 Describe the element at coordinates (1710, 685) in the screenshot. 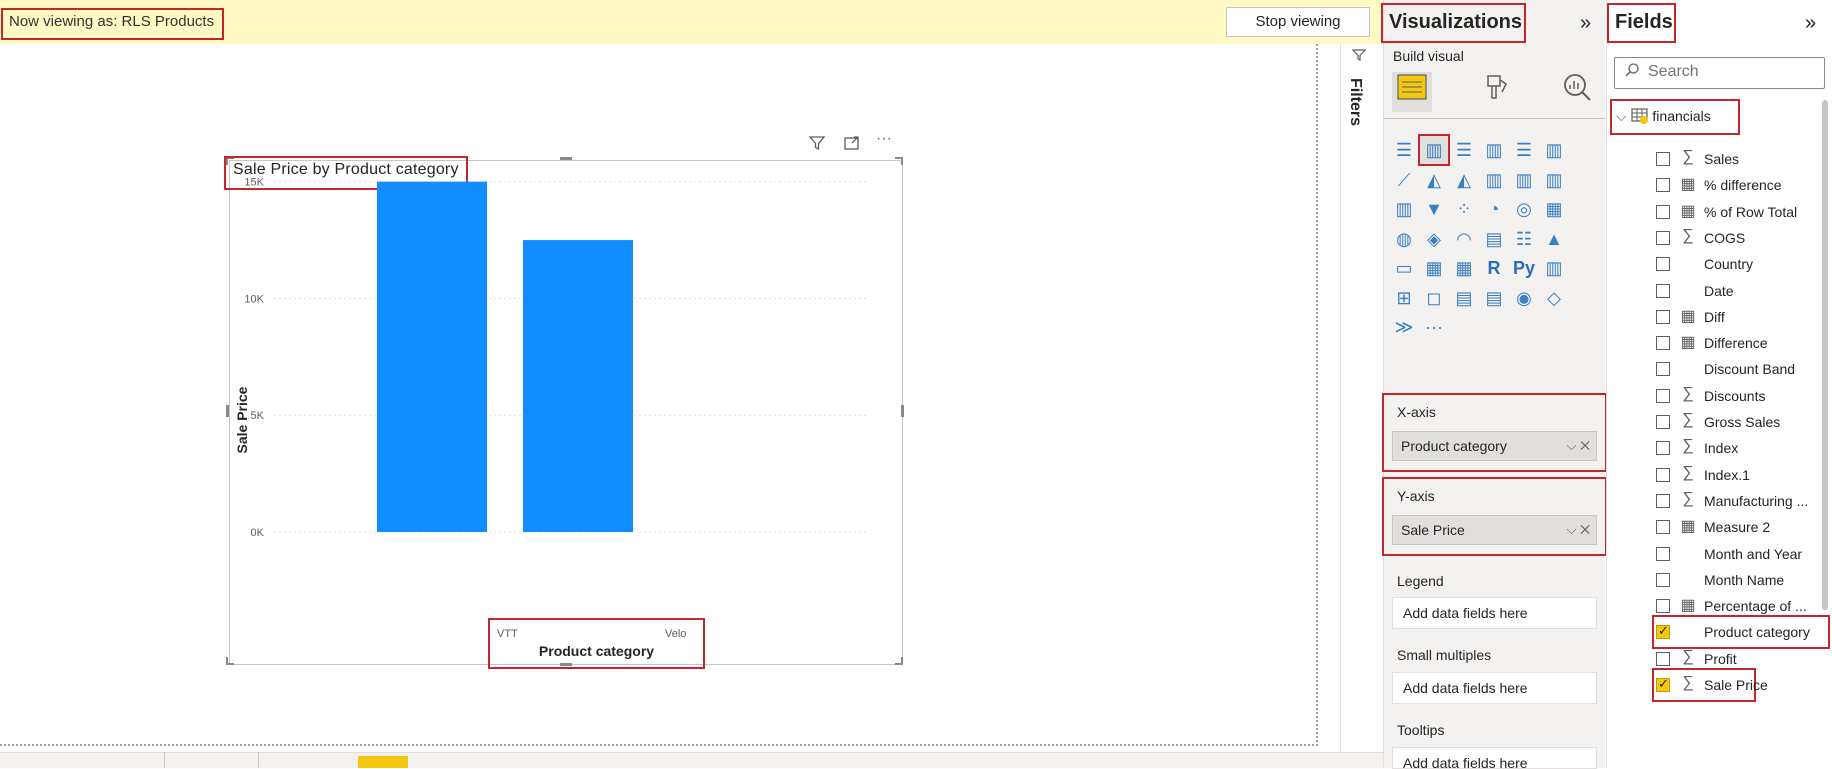

I see `field-sale-price: ∑ Sale Price` at that location.